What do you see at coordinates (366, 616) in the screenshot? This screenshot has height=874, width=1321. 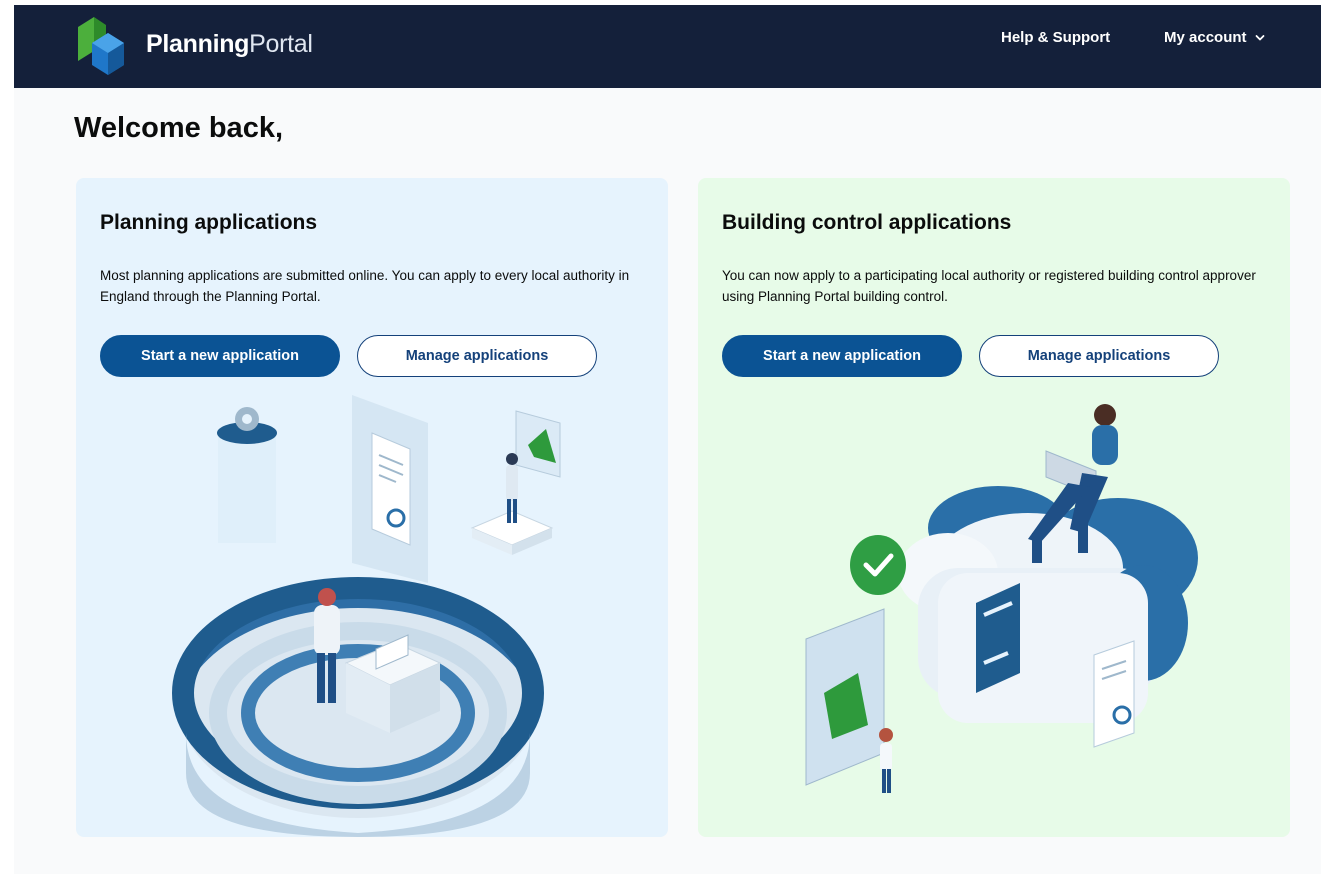 I see `planning-illustration` at bounding box center [366, 616].